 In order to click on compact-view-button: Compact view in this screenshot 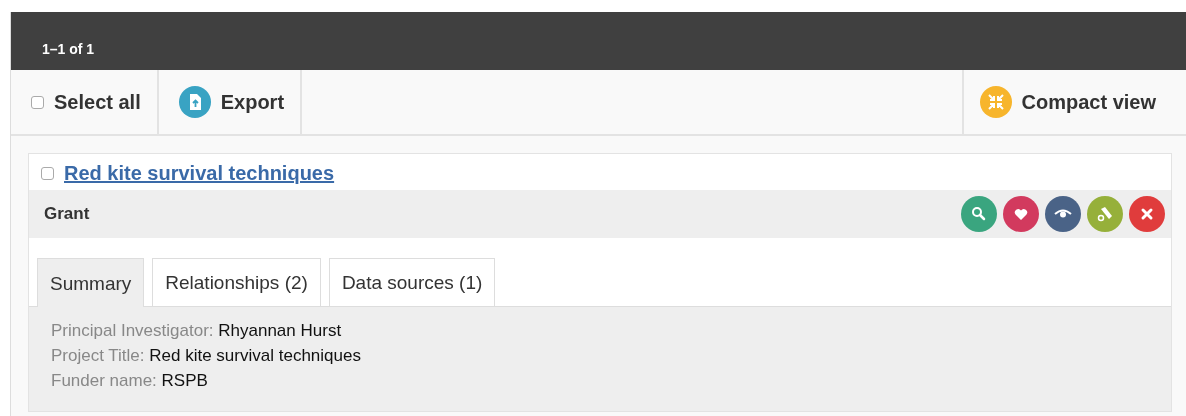, I will do `click(1073, 102)`.